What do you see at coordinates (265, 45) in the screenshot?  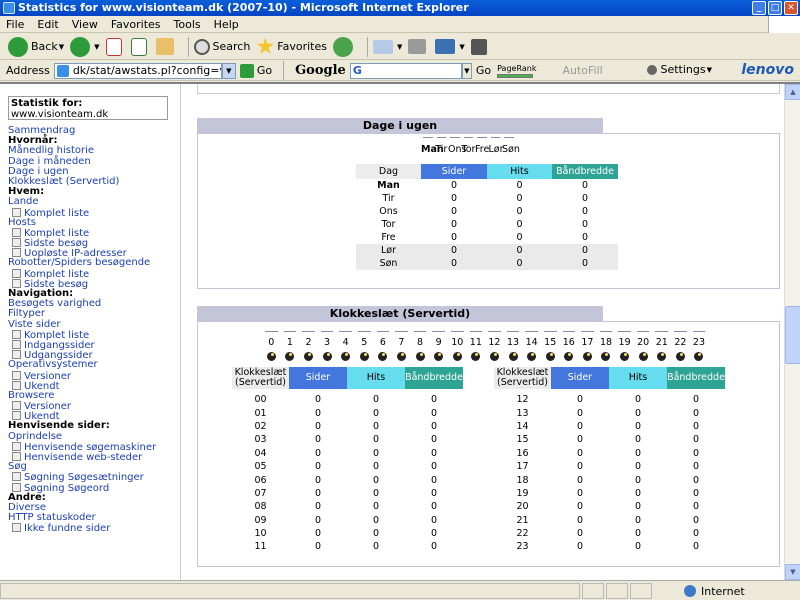 I see `star-icon` at bounding box center [265, 45].